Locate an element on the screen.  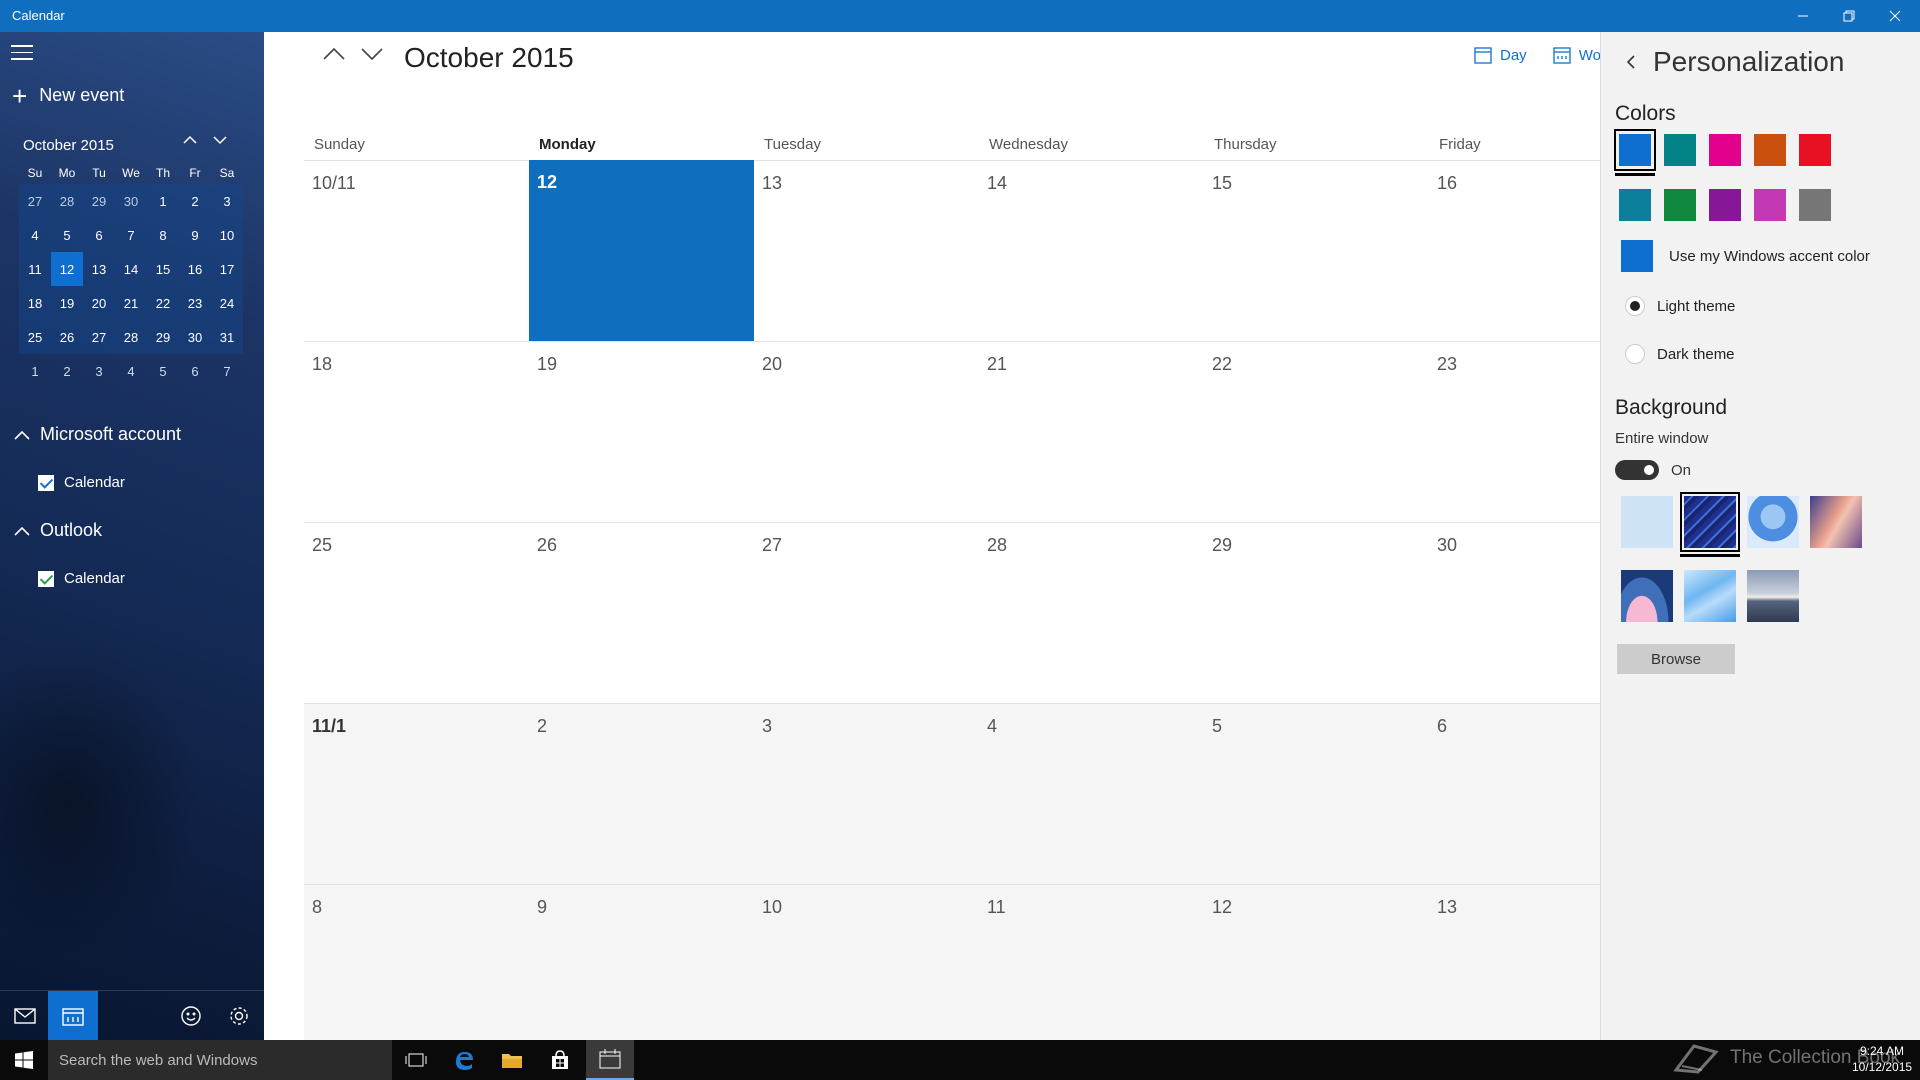
day-cell: 14 is located at coordinates (1091, 251).